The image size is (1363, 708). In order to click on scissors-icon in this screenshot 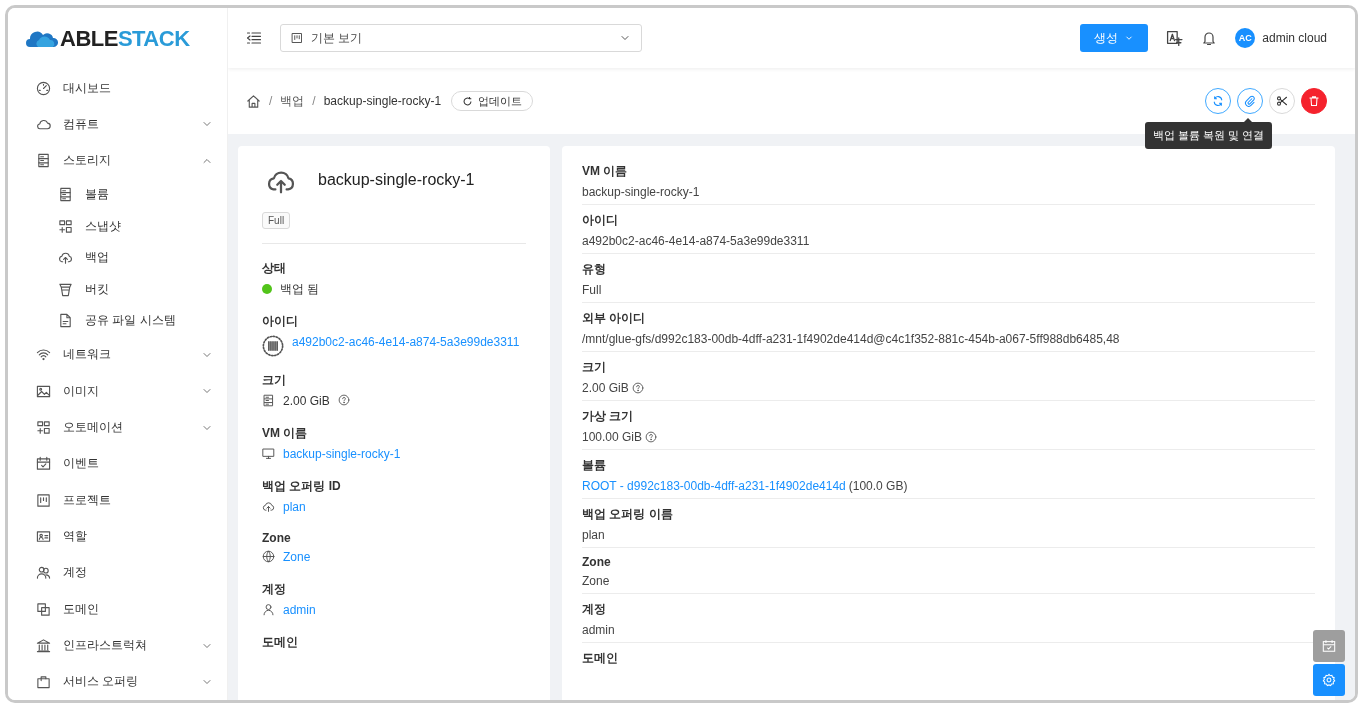, I will do `click(1282, 101)`.